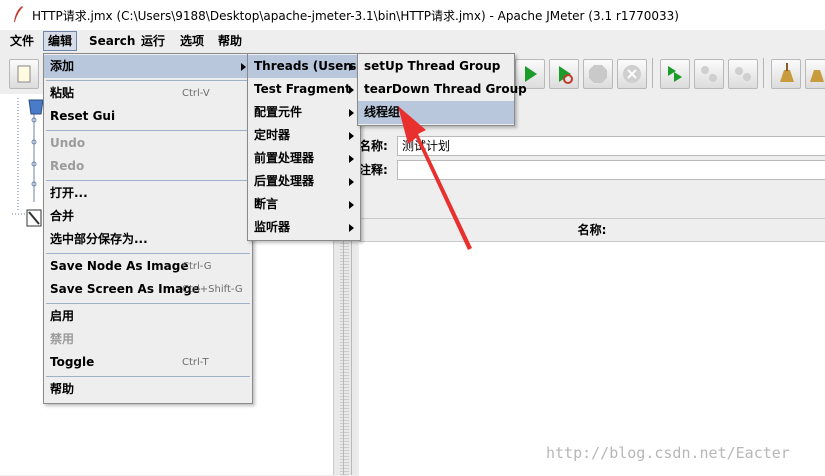  What do you see at coordinates (62, 339) in the screenshot?
I see `menu-item-disable: 禁用` at bounding box center [62, 339].